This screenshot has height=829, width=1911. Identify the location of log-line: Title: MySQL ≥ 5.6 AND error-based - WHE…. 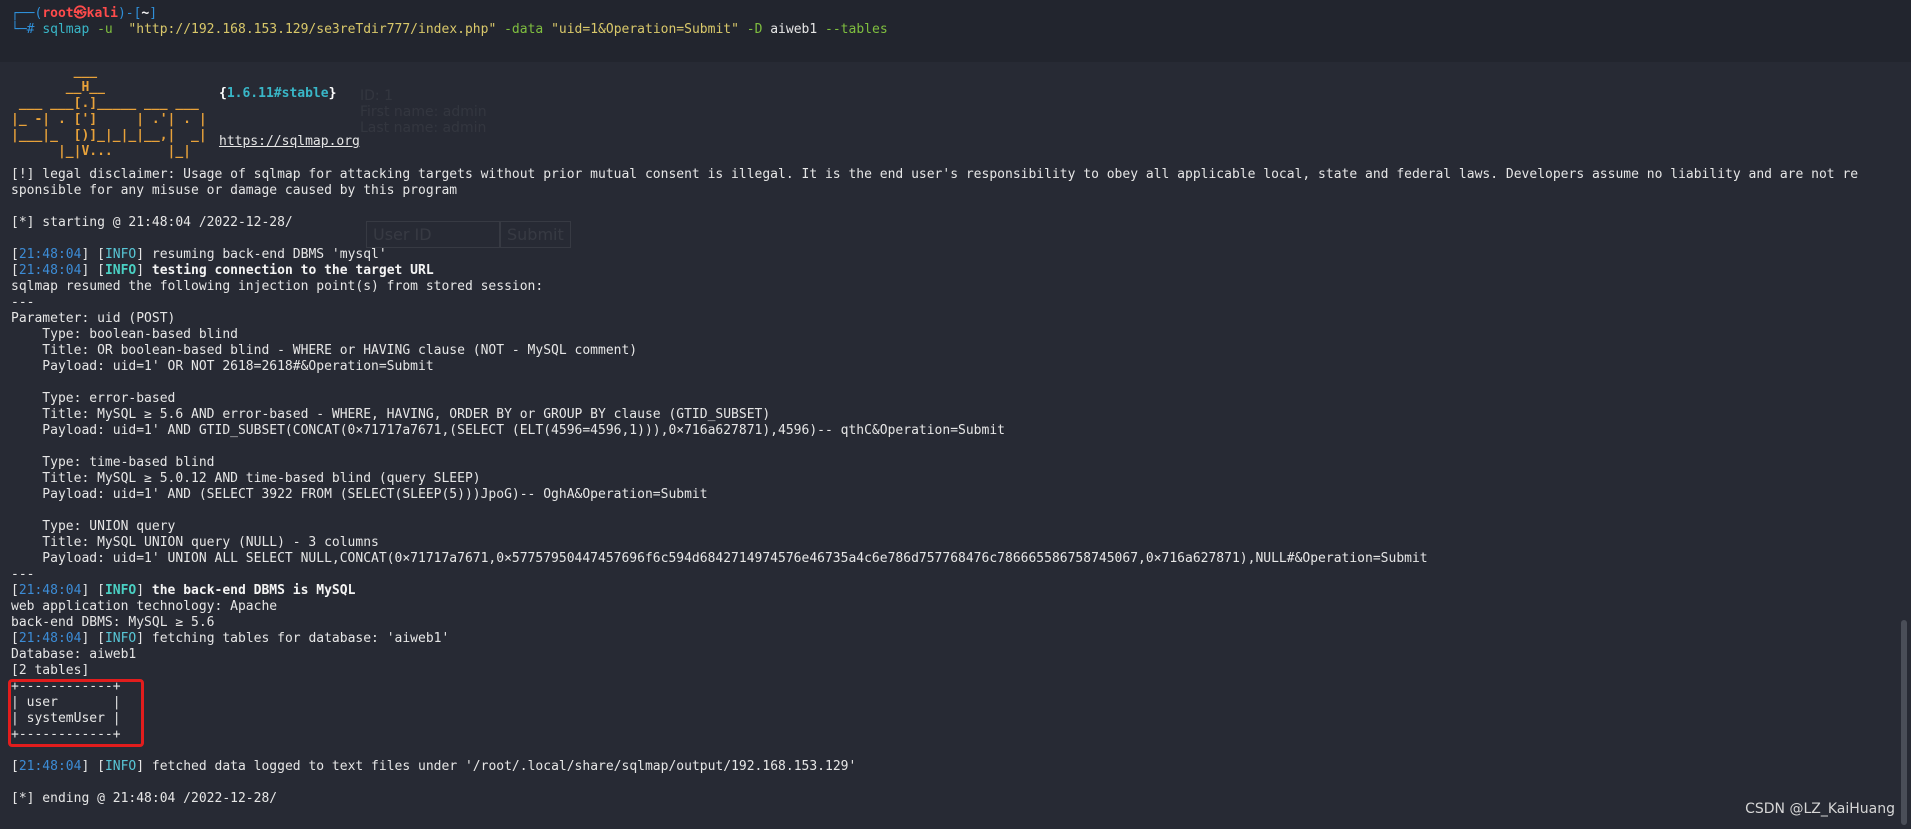
(391, 414).